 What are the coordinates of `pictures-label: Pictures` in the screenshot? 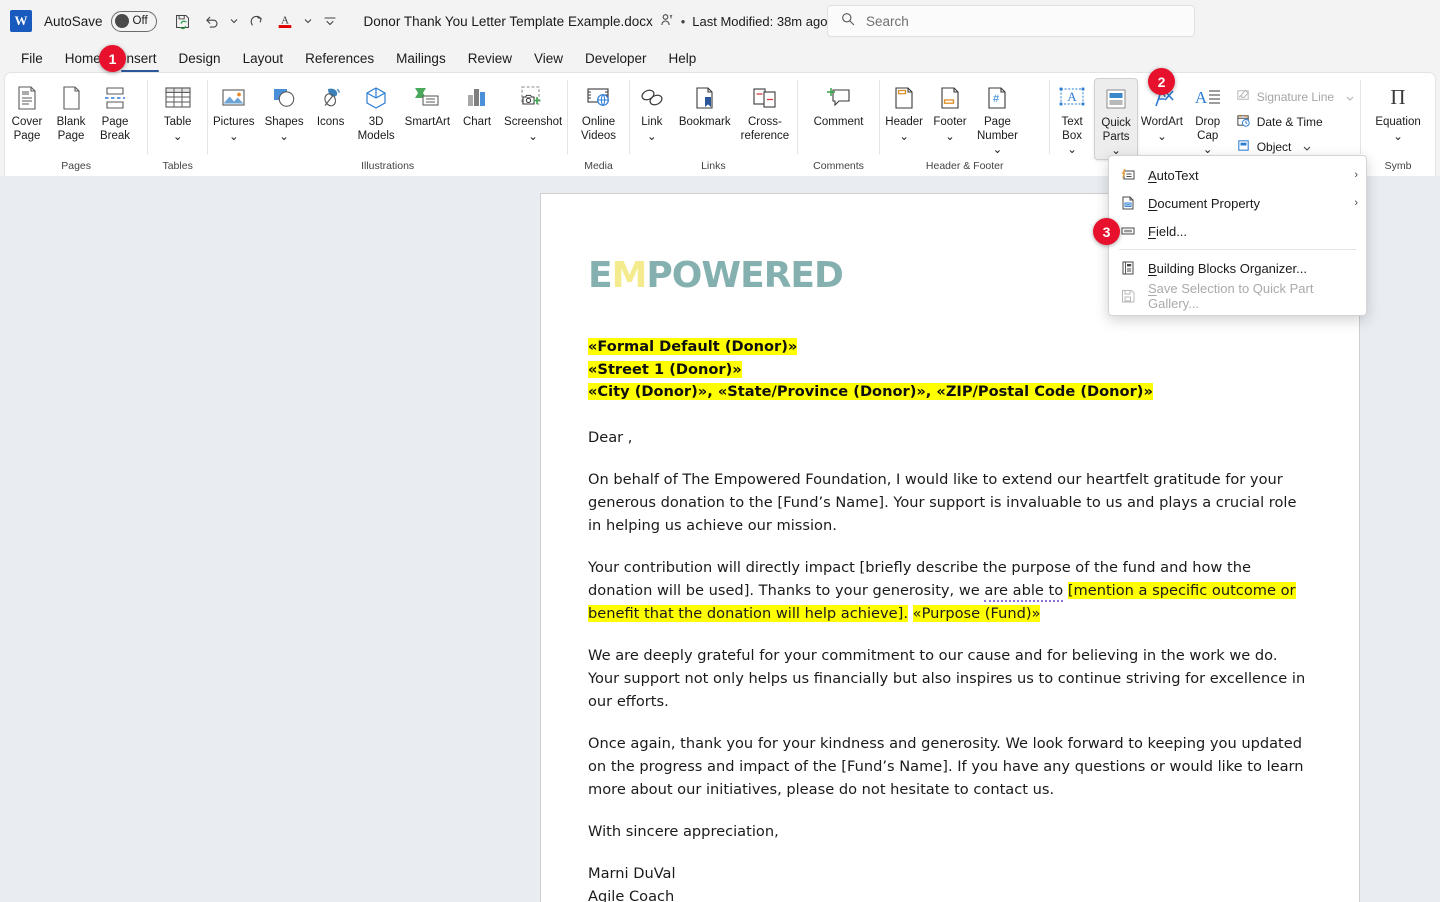 It's located at (234, 122).